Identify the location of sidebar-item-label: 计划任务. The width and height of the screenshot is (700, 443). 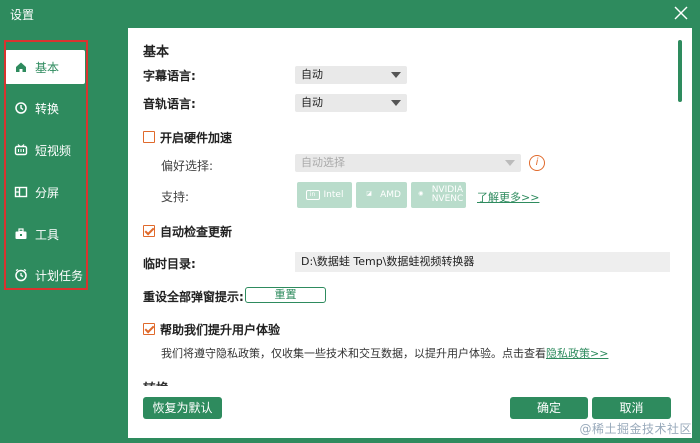
(59, 275).